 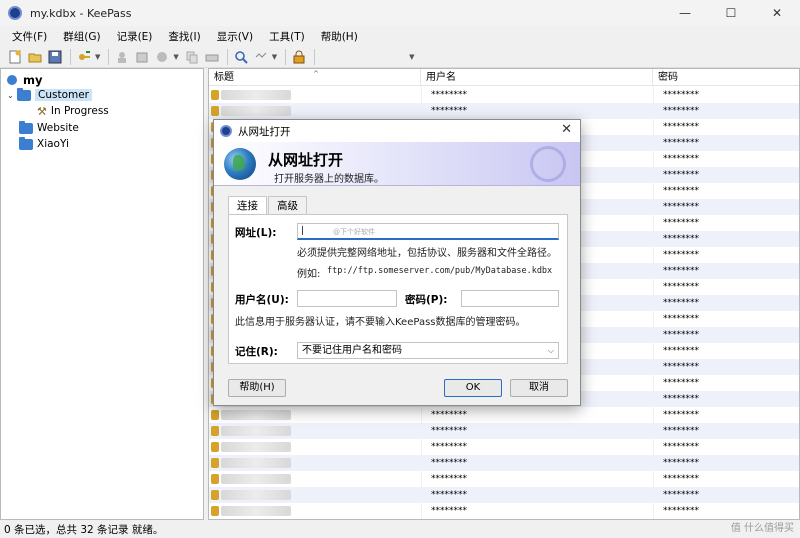 I want to click on search-icon, so click(x=241, y=57).